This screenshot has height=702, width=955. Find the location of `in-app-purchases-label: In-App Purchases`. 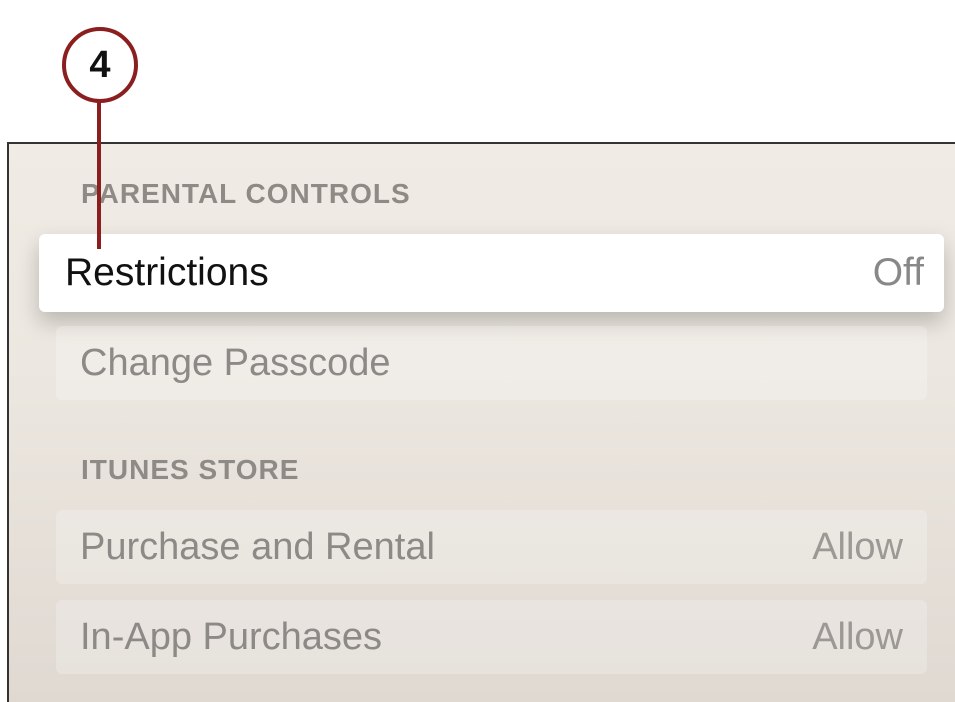

in-app-purchases-label: In-App Purchases is located at coordinates (231, 636).